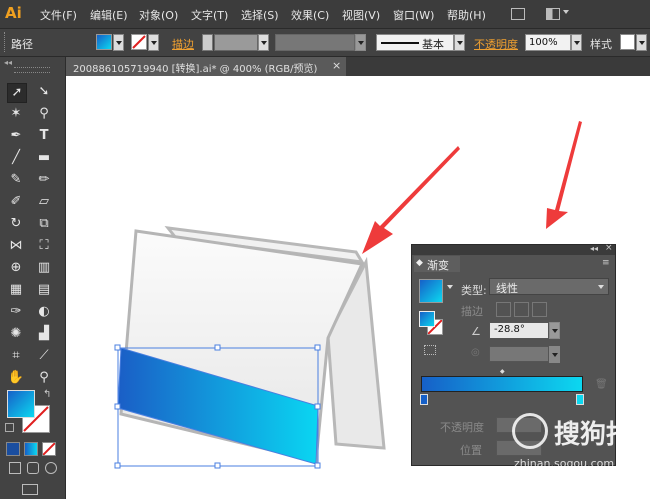 The width and height of the screenshot is (650, 499). I want to click on menu-window: 窗口(W), so click(413, 15).